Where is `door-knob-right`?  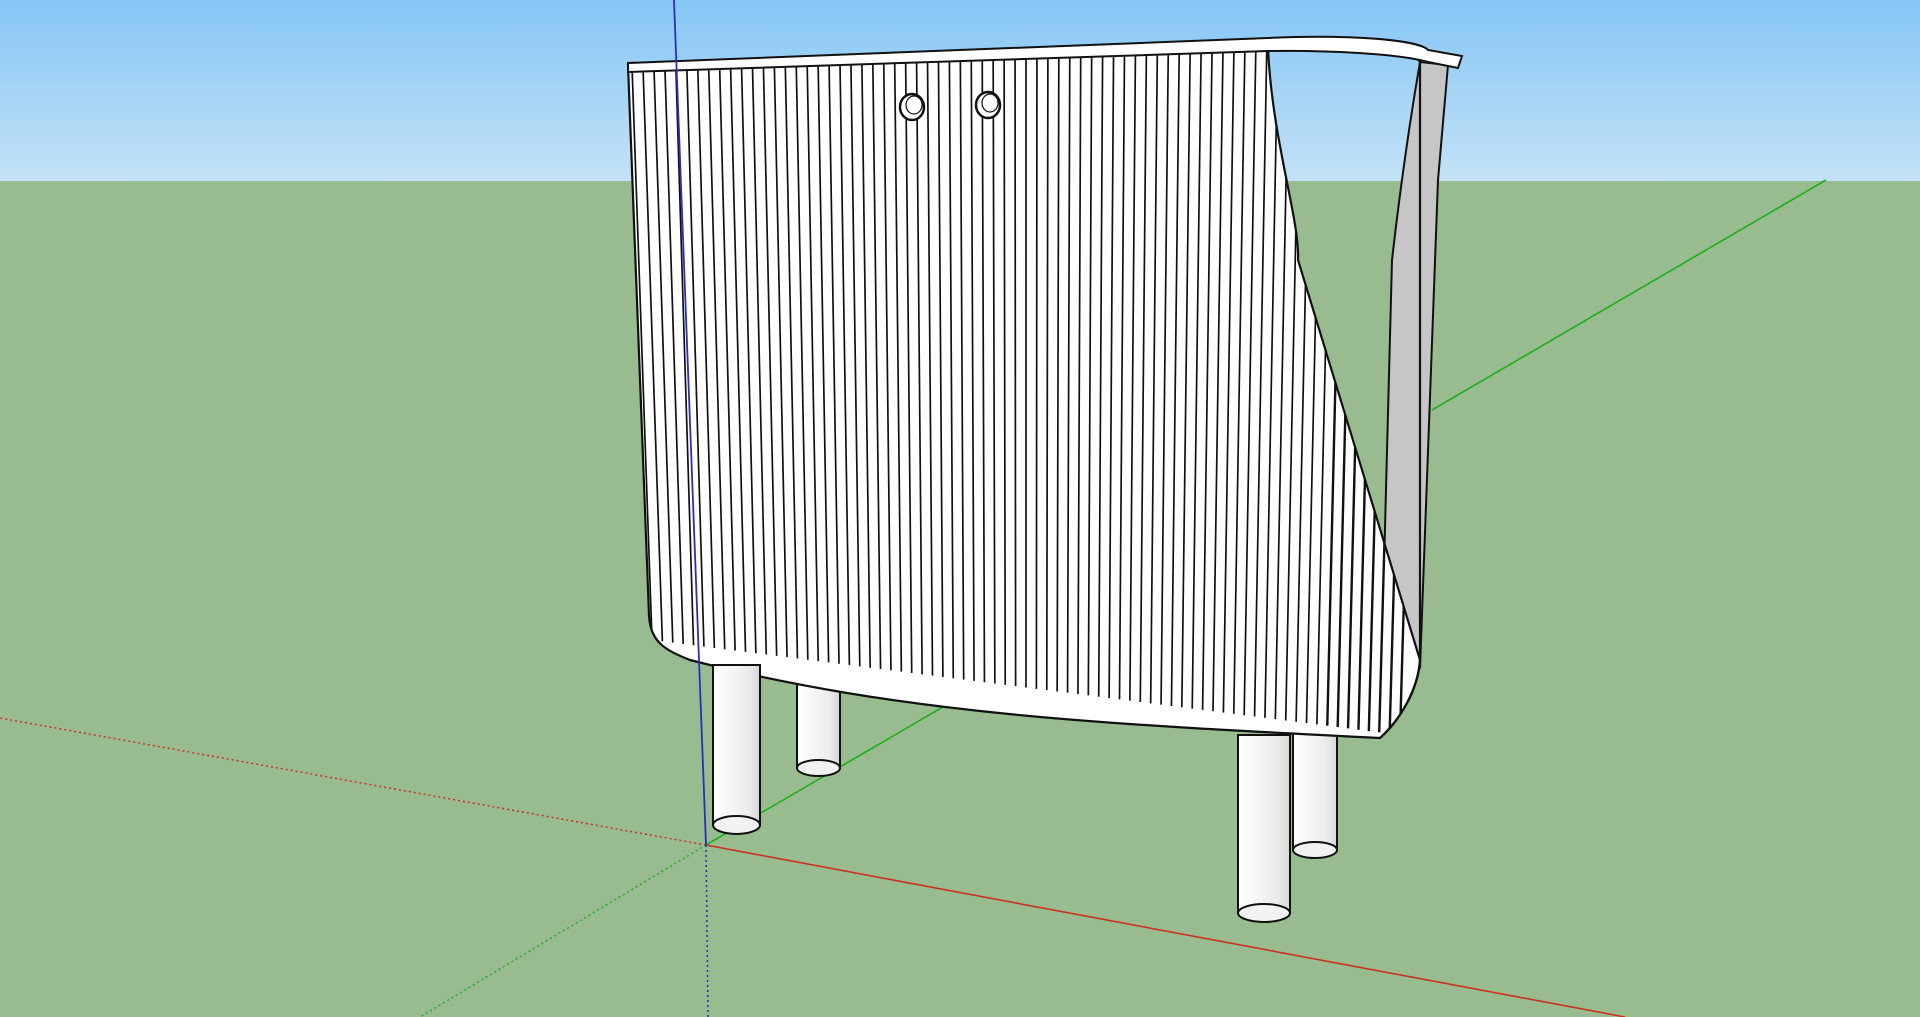
door-knob-right is located at coordinates (988, 105).